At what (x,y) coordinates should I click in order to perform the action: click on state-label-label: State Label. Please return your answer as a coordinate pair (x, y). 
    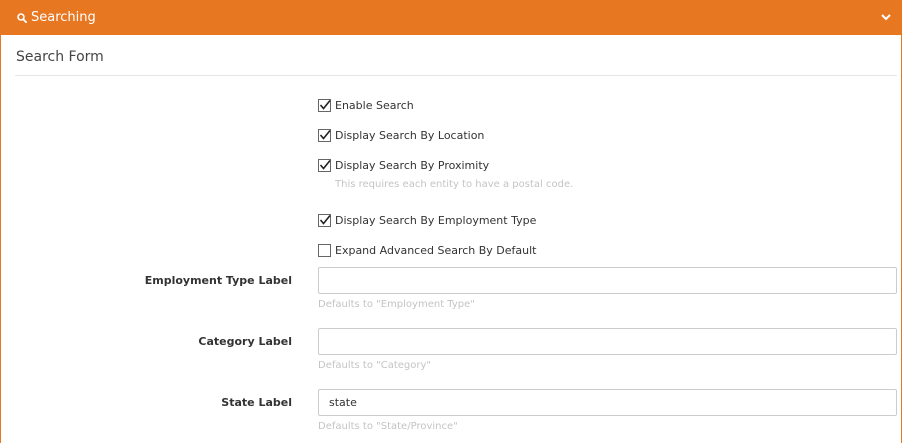
    Looking at the image, I should click on (256, 402).